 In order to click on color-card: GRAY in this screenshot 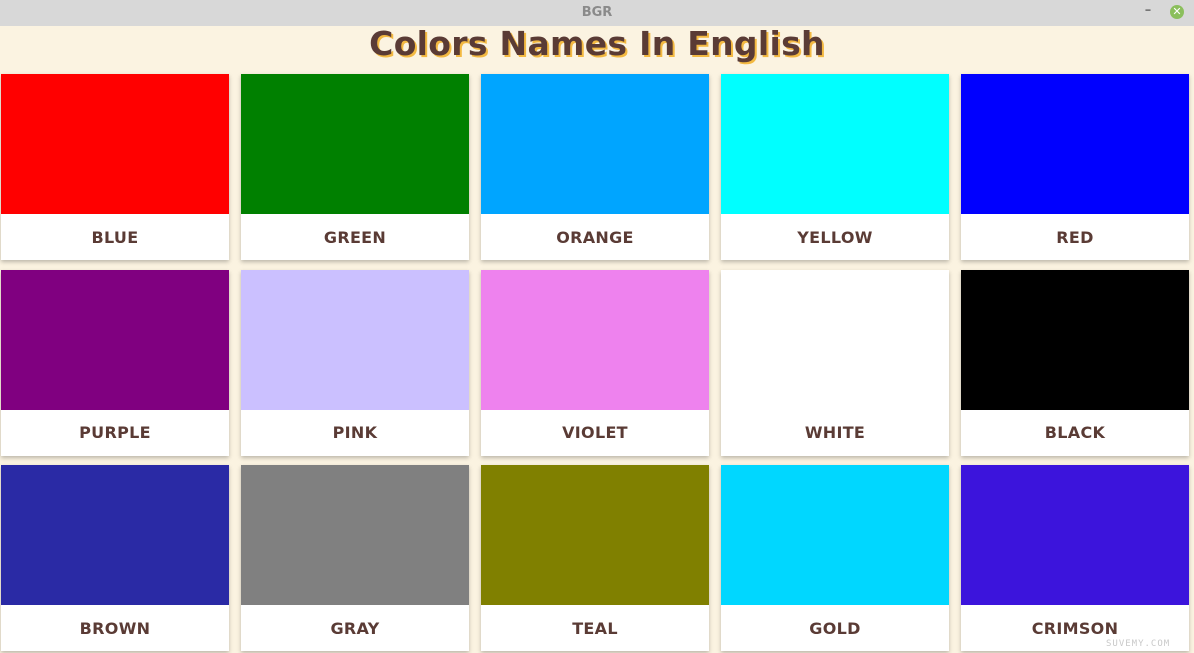, I will do `click(355, 558)`.